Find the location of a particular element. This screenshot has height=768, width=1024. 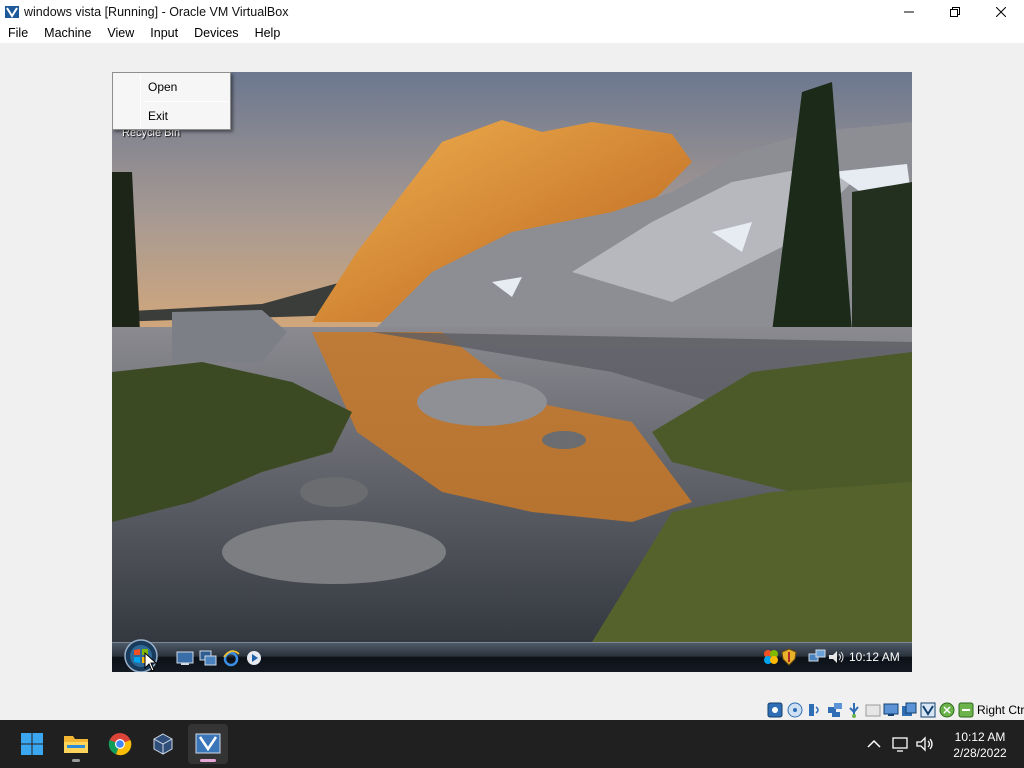

audio-icon is located at coordinates (815, 710).